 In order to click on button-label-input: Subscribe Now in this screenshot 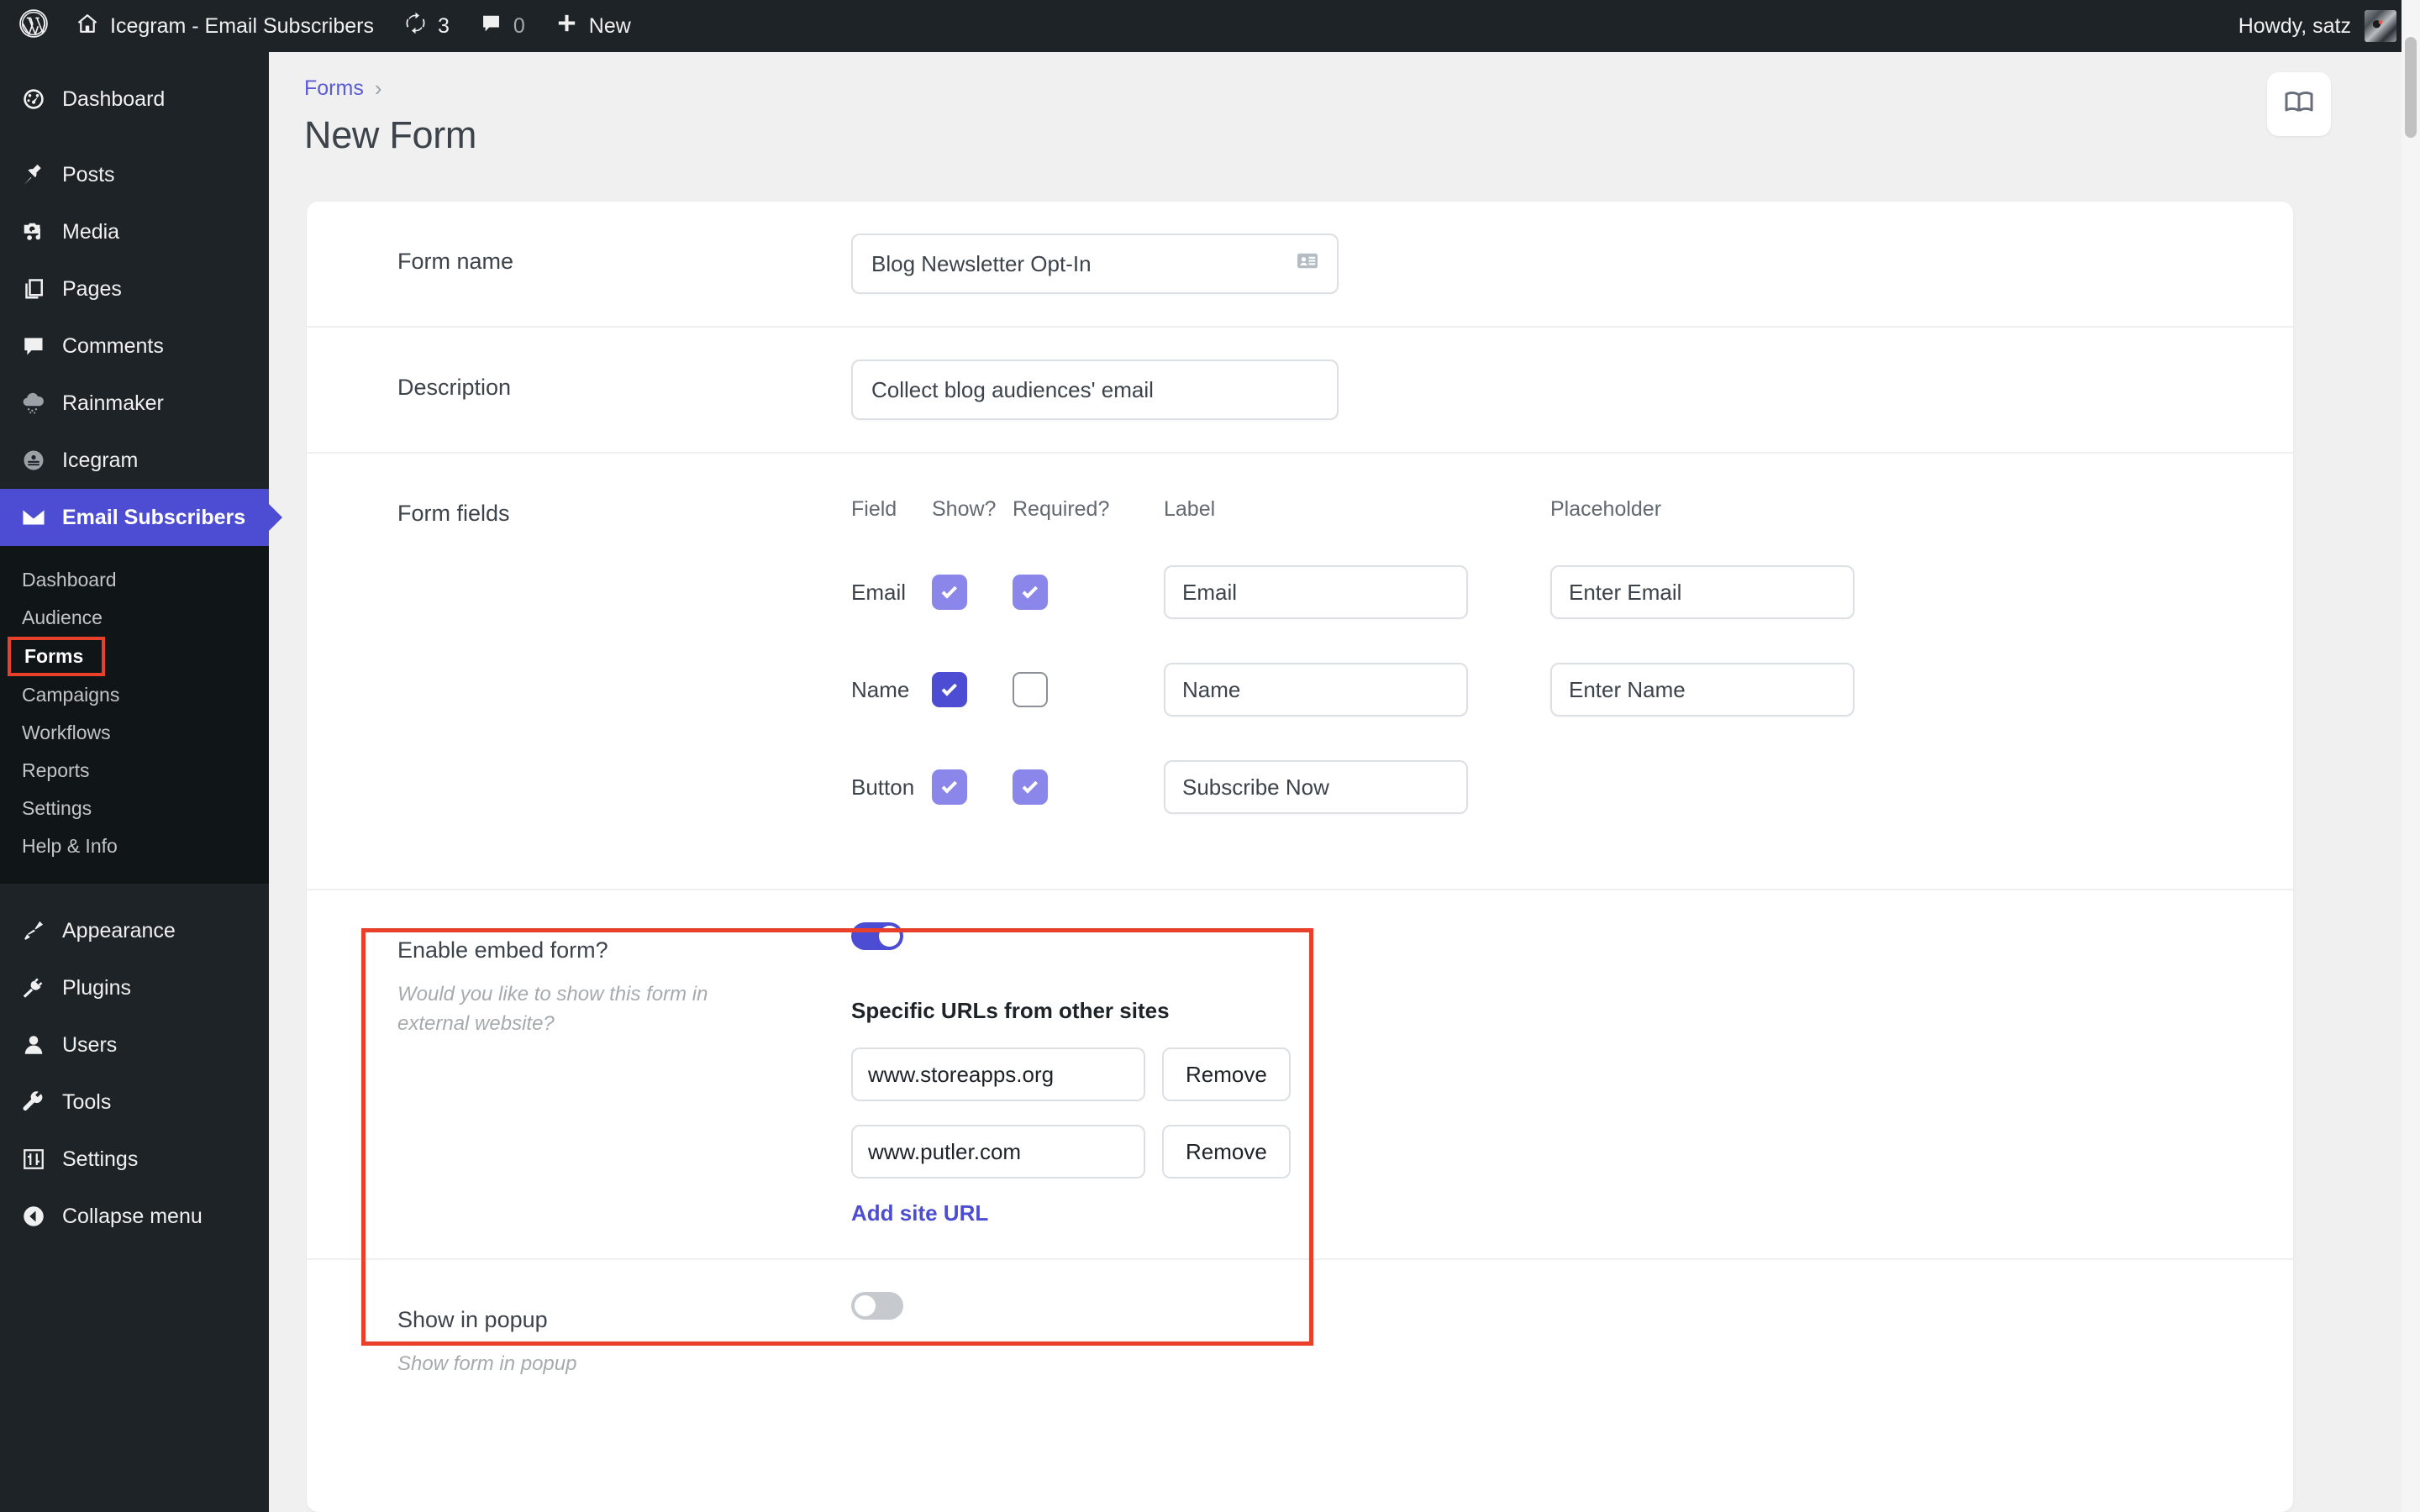, I will do `click(1316, 787)`.